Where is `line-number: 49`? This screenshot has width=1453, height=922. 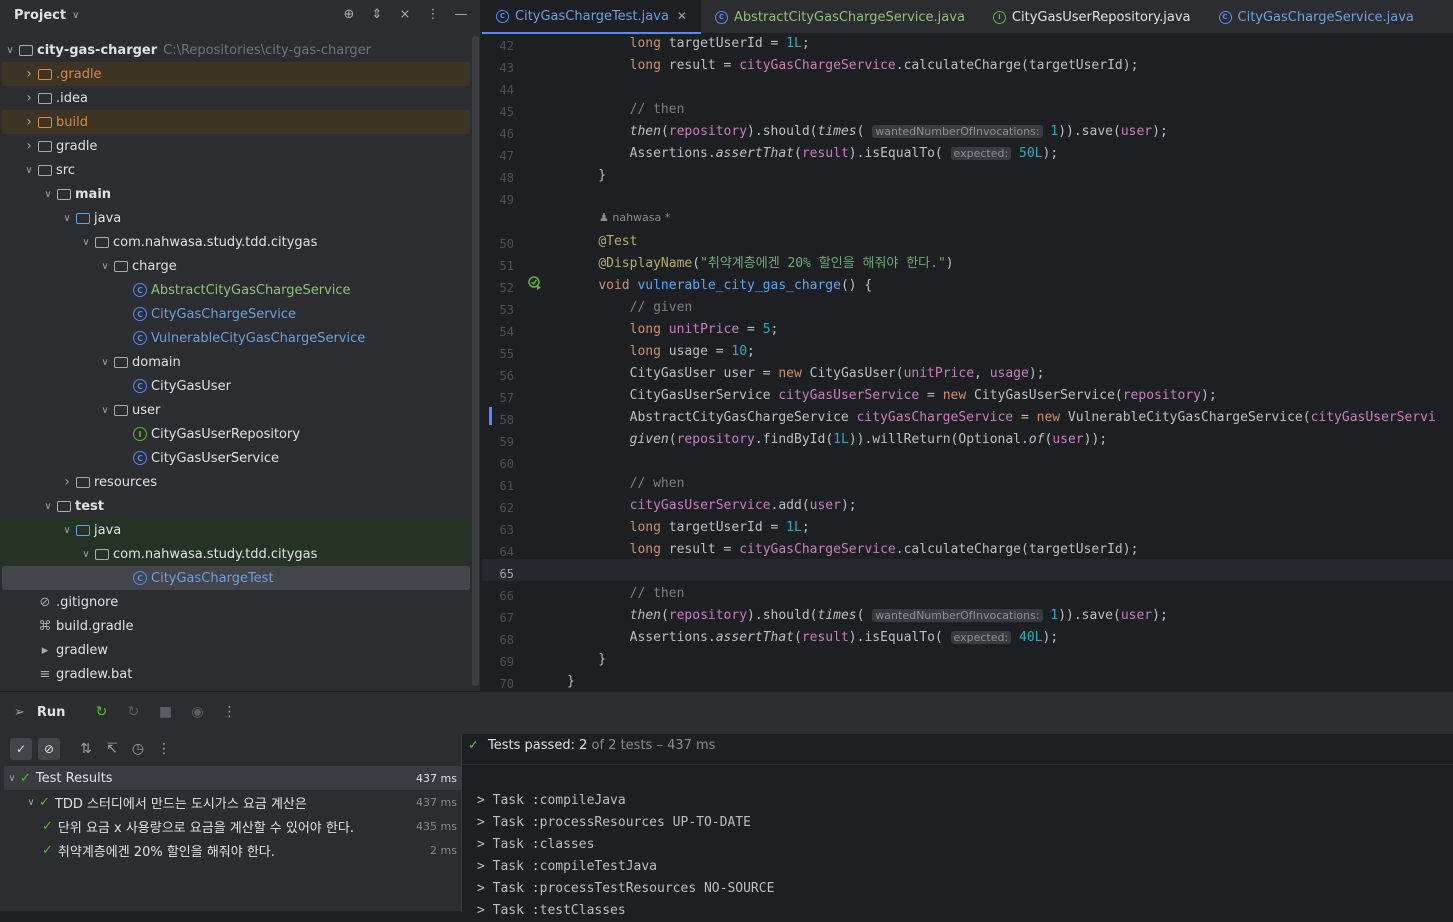 line-number: 49 is located at coordinates (498, 200).